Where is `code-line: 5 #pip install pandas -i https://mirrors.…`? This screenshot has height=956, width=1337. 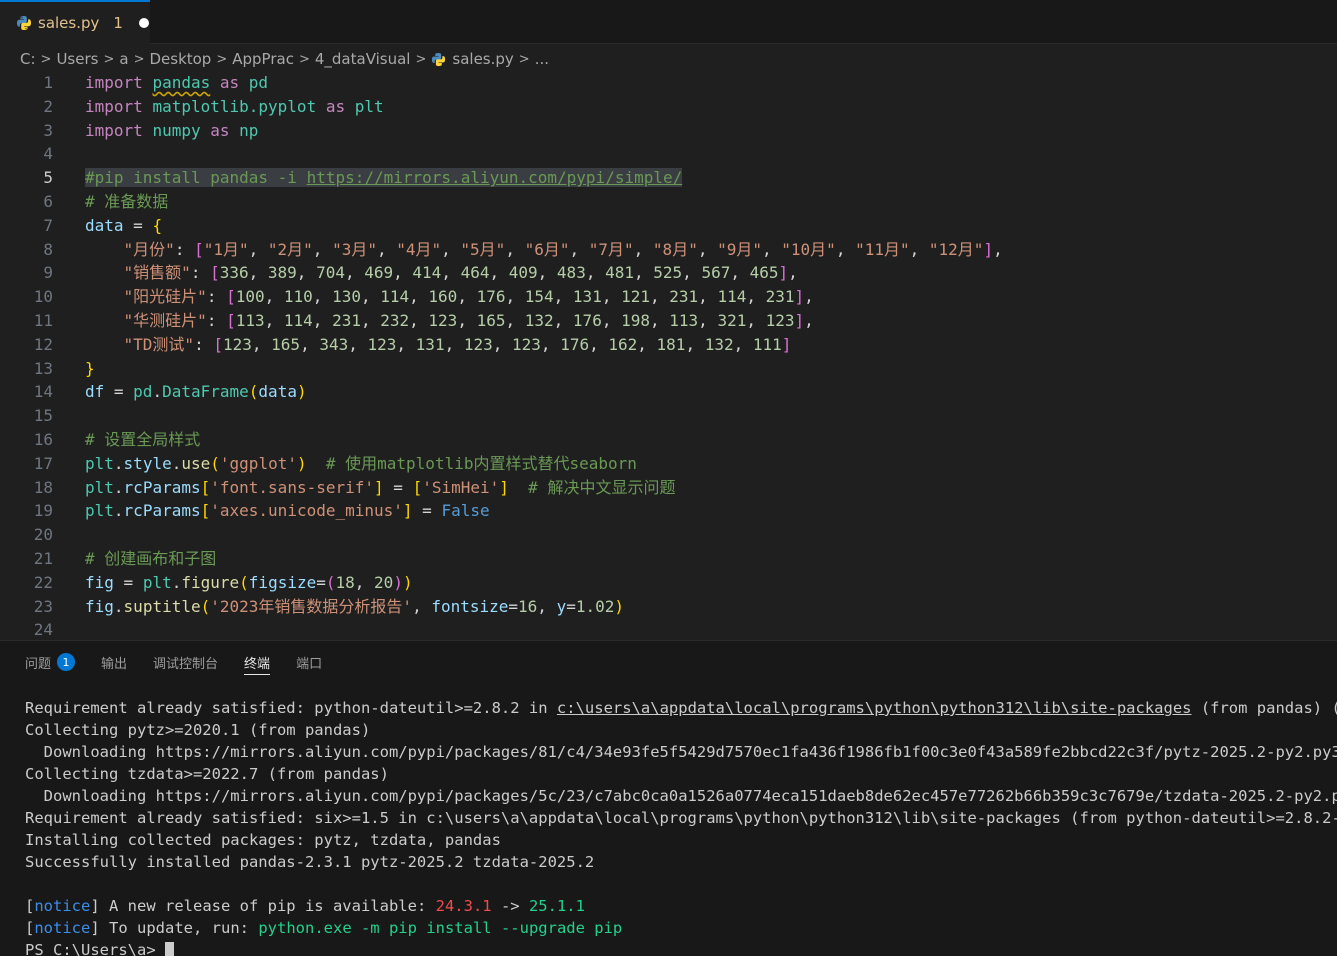 code-line: 5 #pip install pandas -i https://mirrors.… is located at coordinates (668, 178).